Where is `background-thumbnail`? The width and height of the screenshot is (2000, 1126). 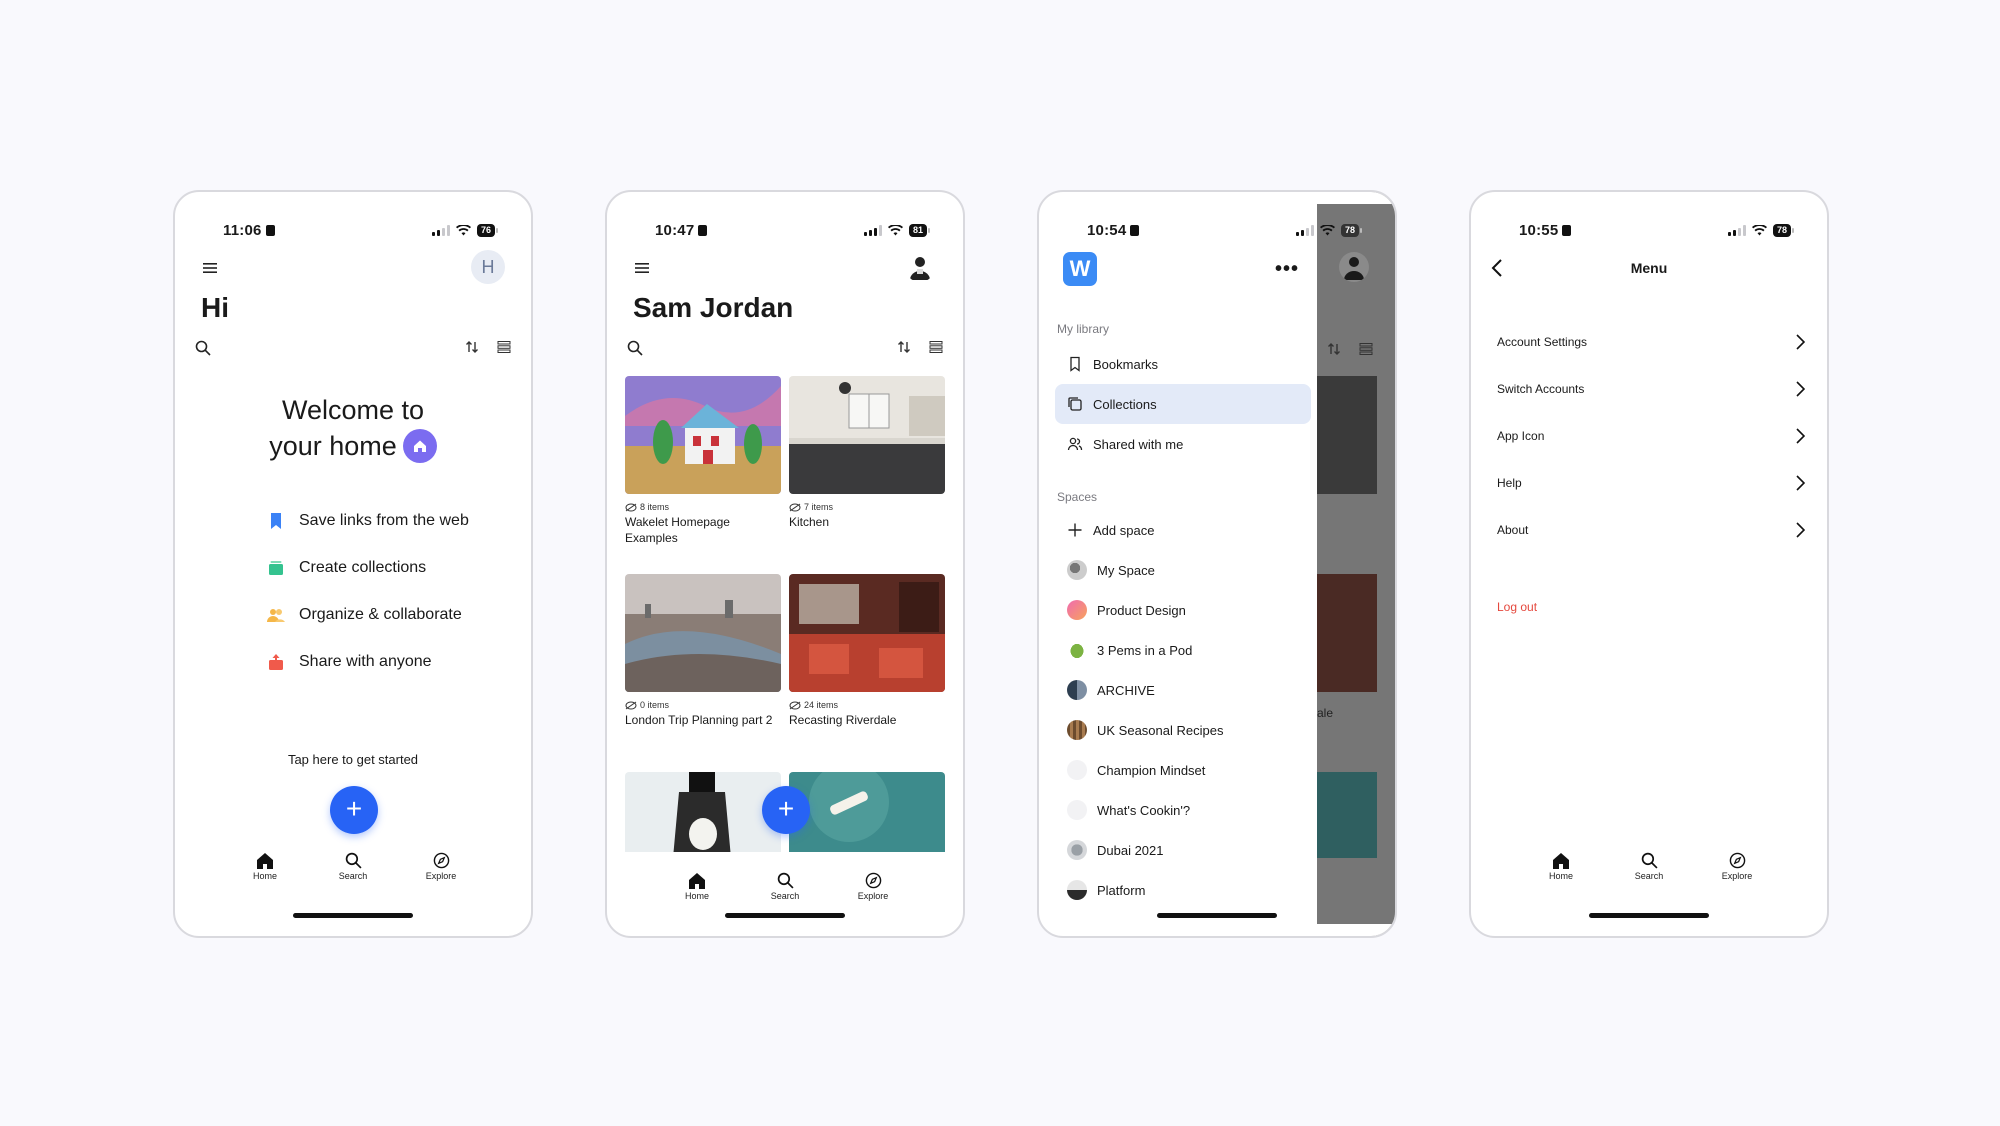 background-thumbnail is located at coordinates (1347, 815).